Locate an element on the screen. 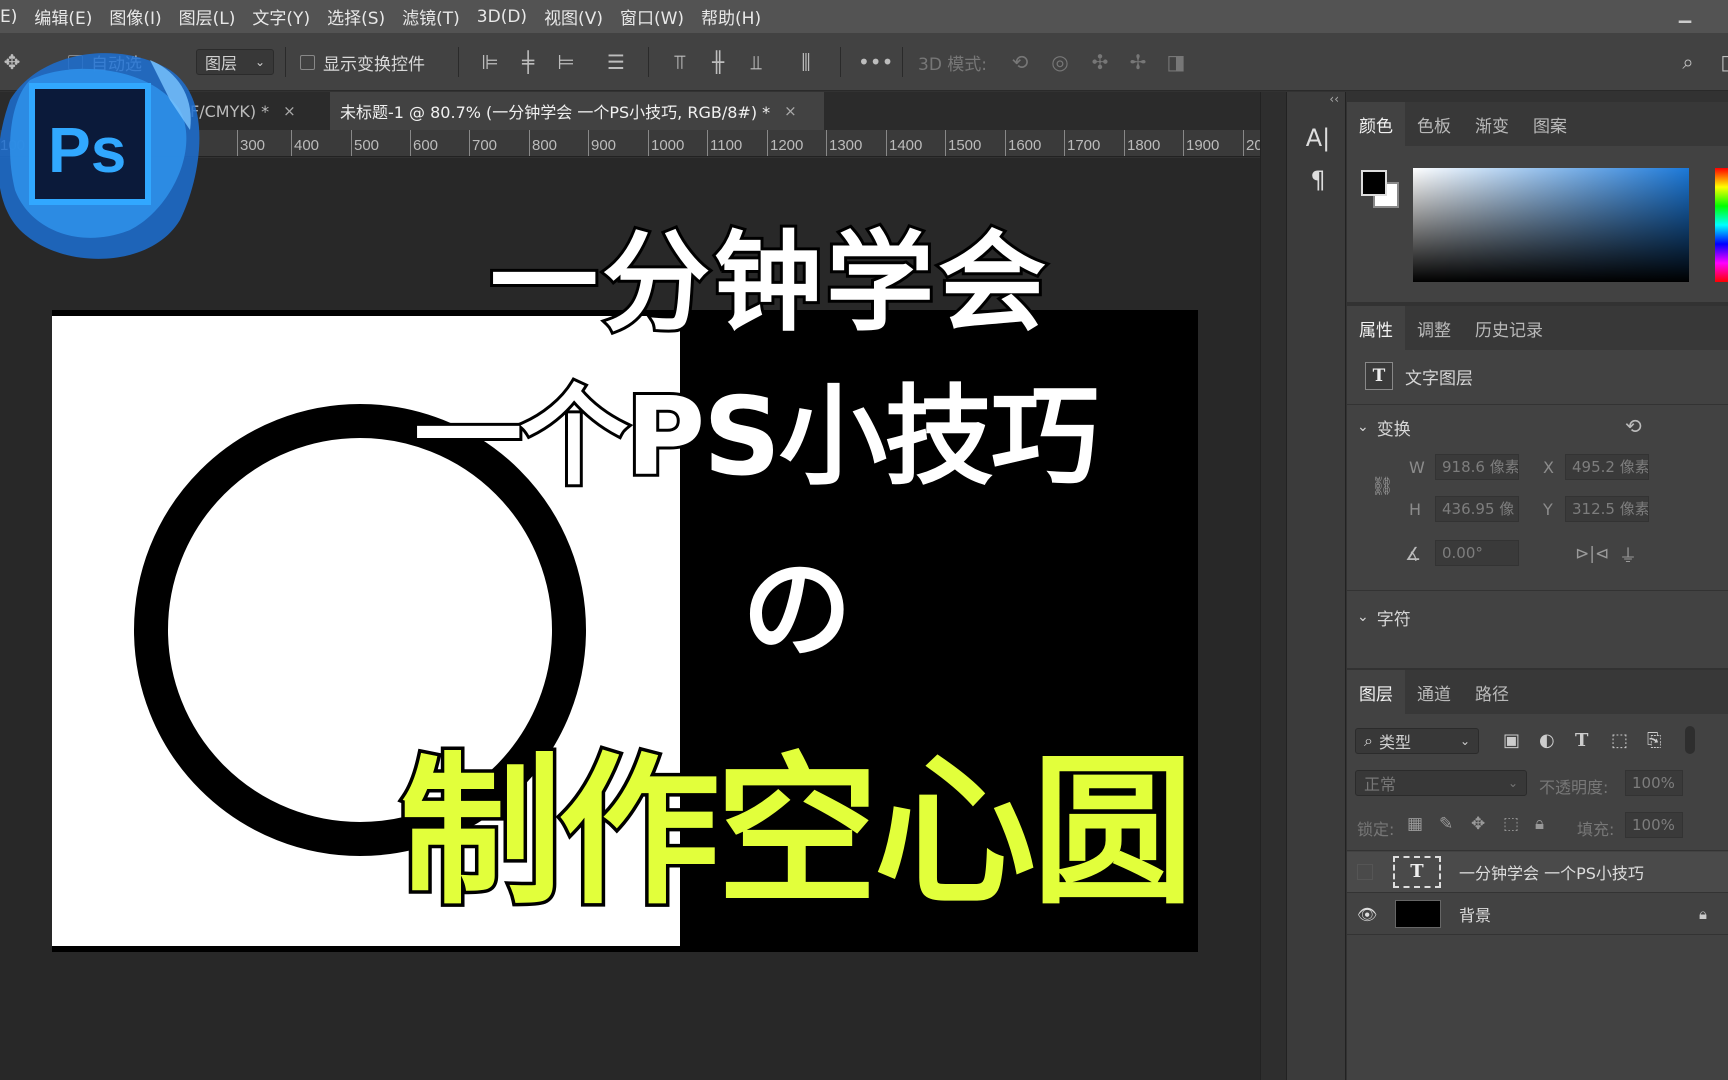  transform-title: 变换 is located at coordinates (1393, 429).